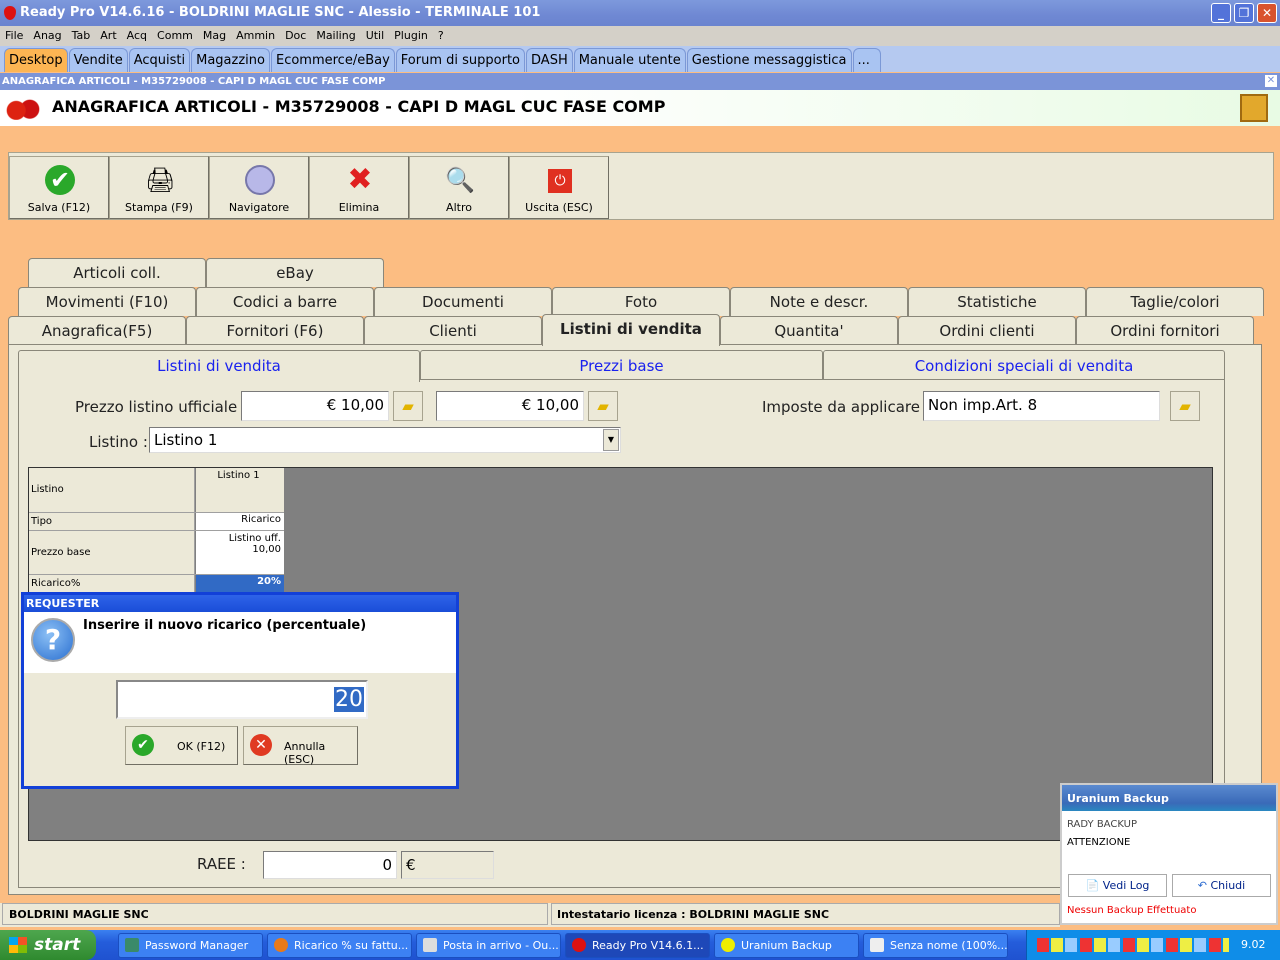  What do you see at coordinates (259, 207) in the screenshot?
I see `navigator-label: Navigatore` at bounding box center [259, 207].